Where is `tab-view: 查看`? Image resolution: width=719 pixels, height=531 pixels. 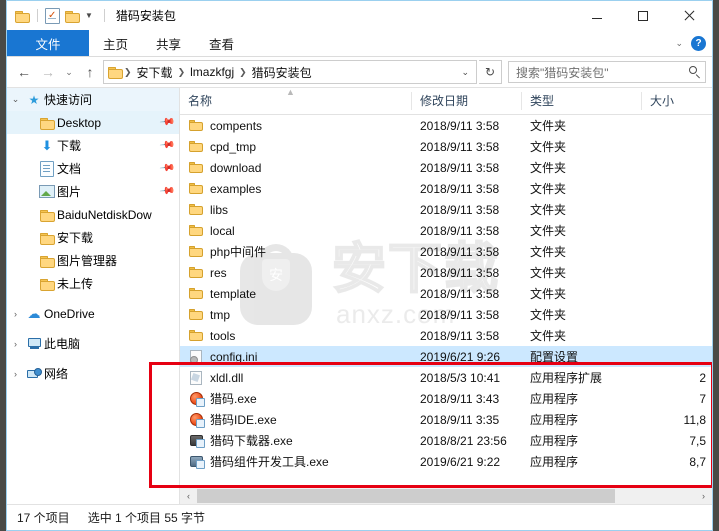 tab-view: 查看 is located at coordinates (221, 43).